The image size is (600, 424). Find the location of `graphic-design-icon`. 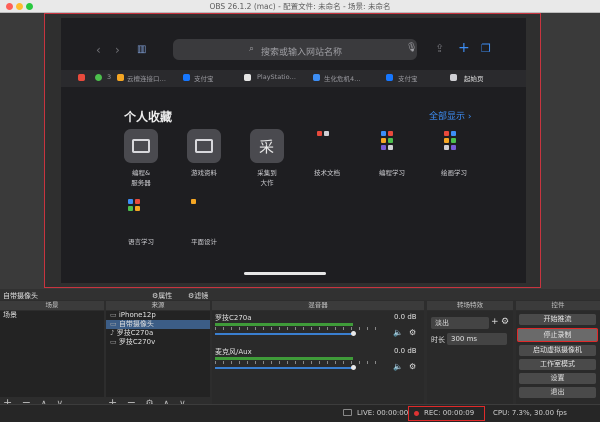

graphic-design-icon is located at coordinates (197, 201).